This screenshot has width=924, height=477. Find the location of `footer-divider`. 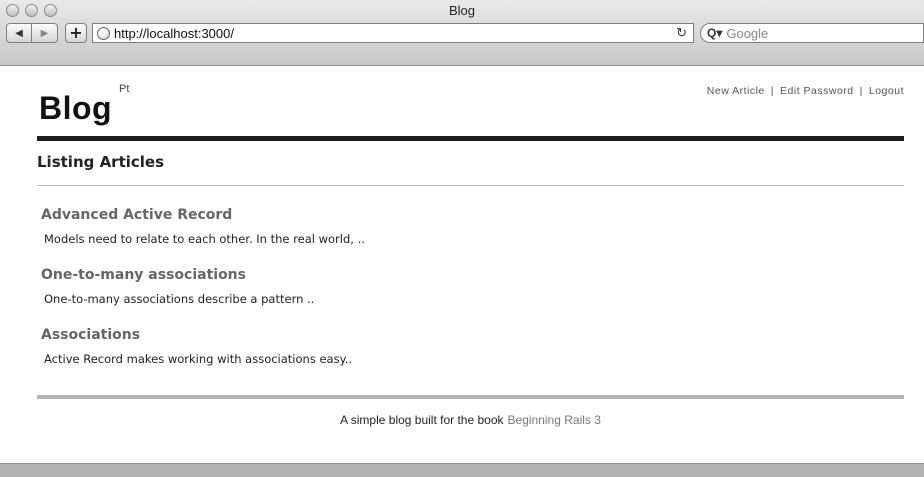

footer-divider is located at coordinates (470, 397).